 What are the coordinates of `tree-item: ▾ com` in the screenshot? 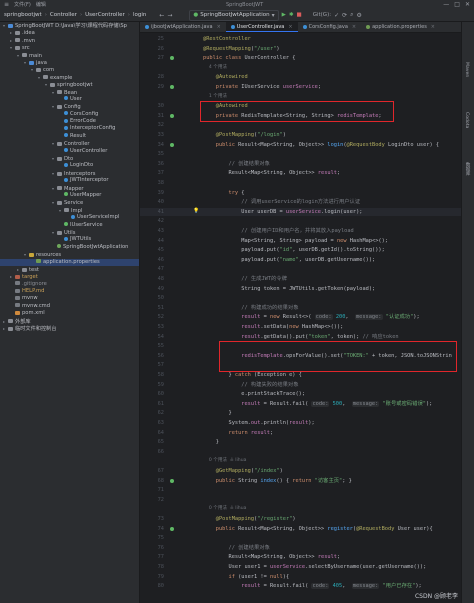 It's located at (69, 69).